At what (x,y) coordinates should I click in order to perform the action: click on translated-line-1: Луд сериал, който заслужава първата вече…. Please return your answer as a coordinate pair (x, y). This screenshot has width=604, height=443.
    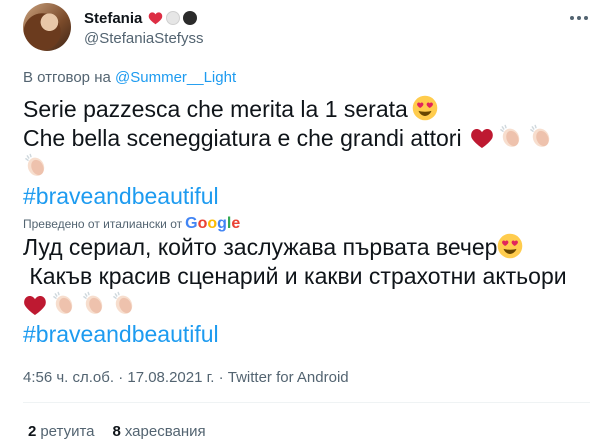
    Looking at the image, I should click on (310, 247).